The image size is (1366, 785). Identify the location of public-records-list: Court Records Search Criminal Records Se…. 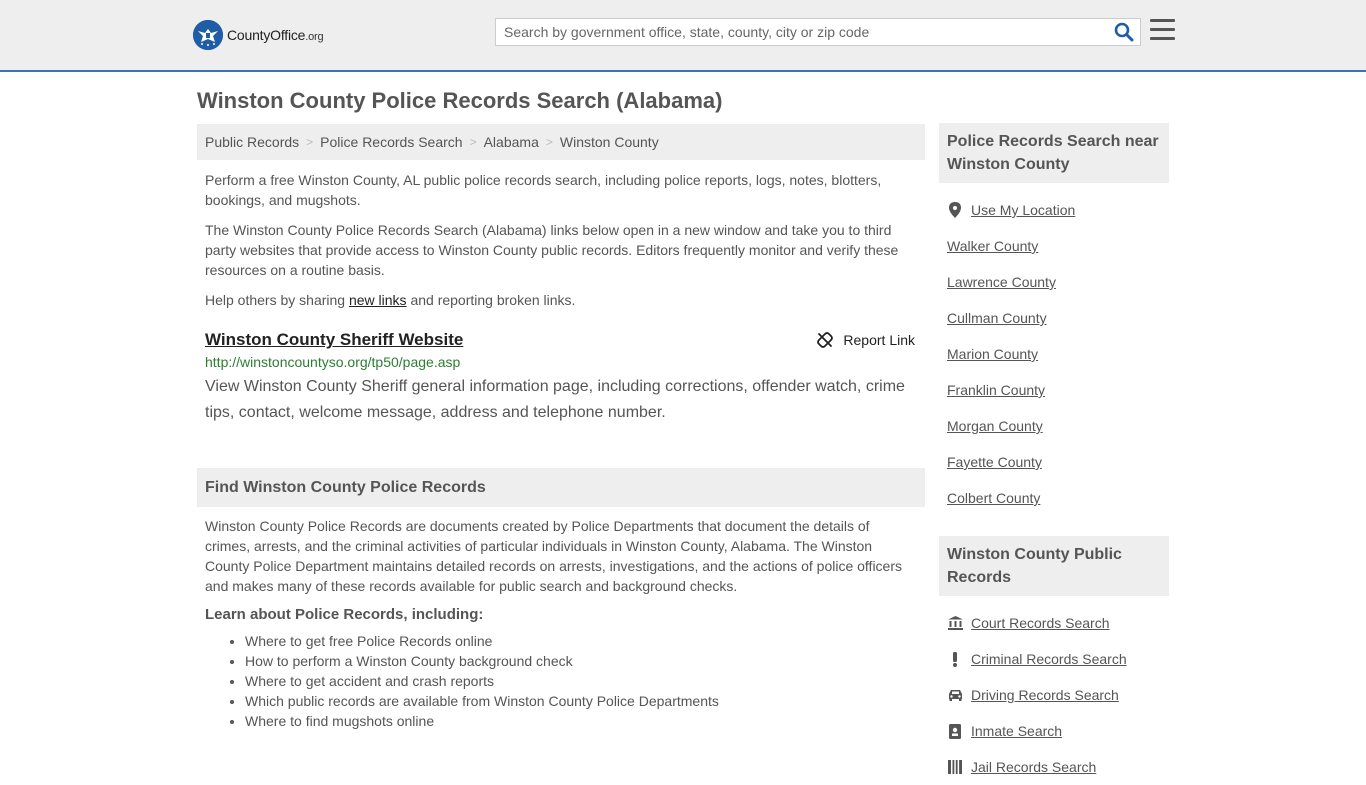
(1054, 695).